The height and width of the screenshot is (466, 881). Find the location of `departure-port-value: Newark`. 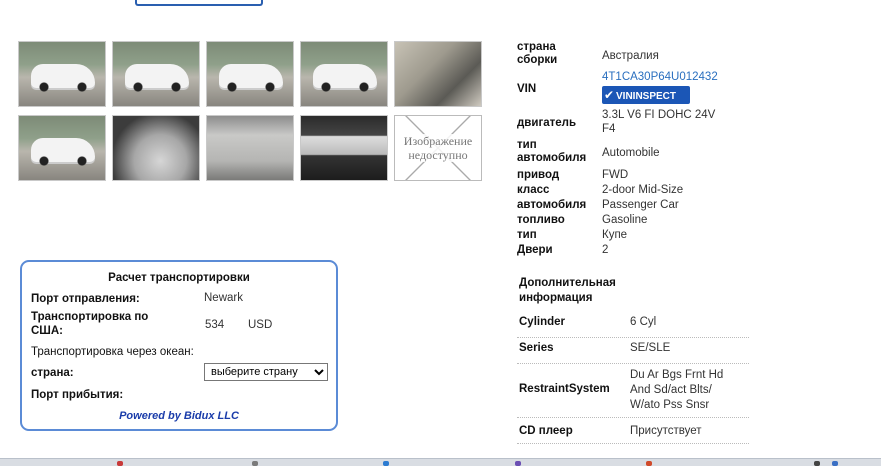

departure-port-value: Newark is located at coordinates (223, 298).